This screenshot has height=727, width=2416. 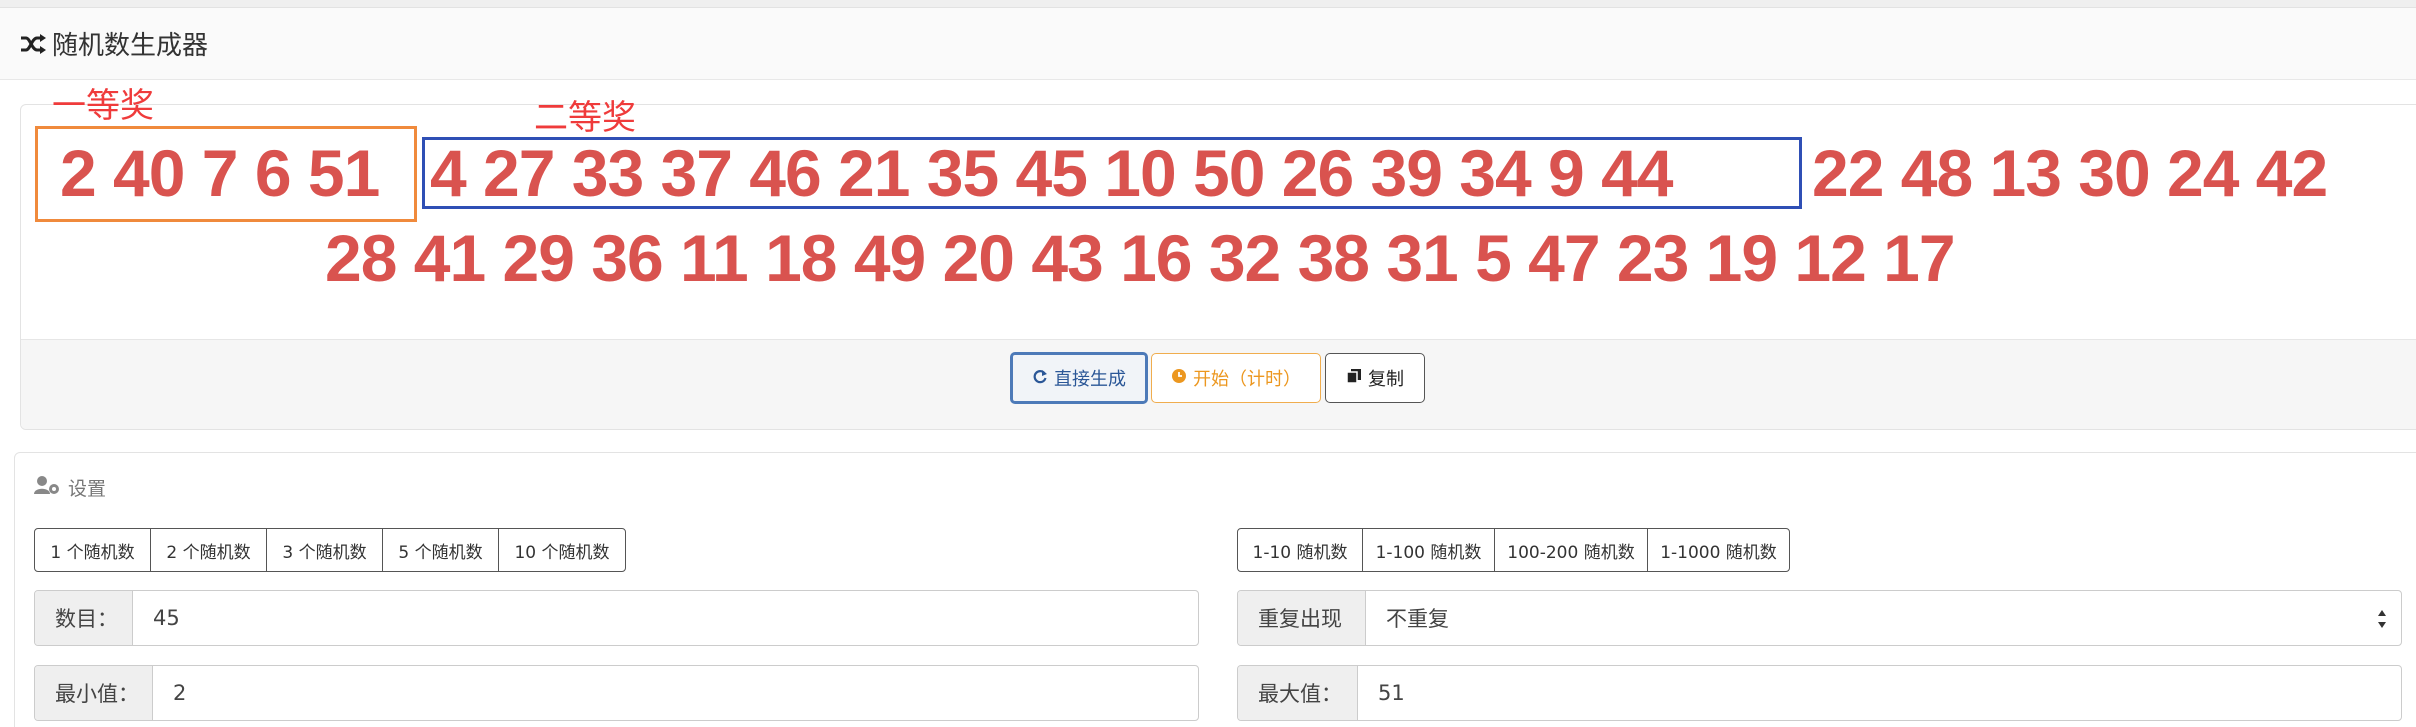 I want to click on page-title: 随机数生成器, so click(x=130, y=46).